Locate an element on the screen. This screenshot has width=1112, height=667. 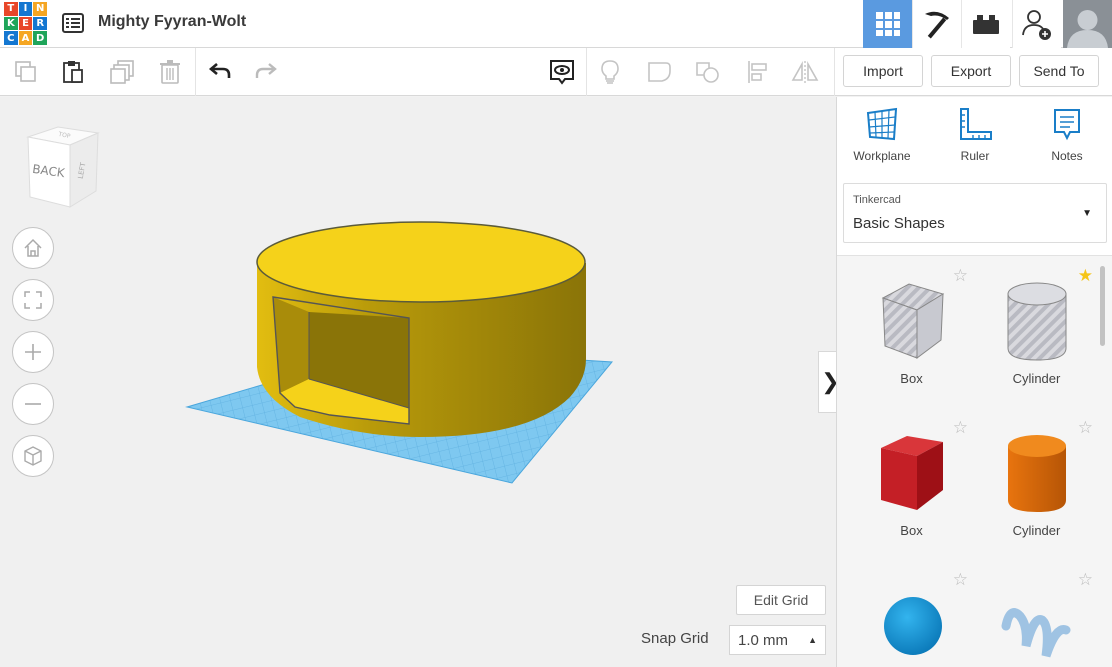
favorite-star-icon: ★ is located at coordinates (1085, 276).